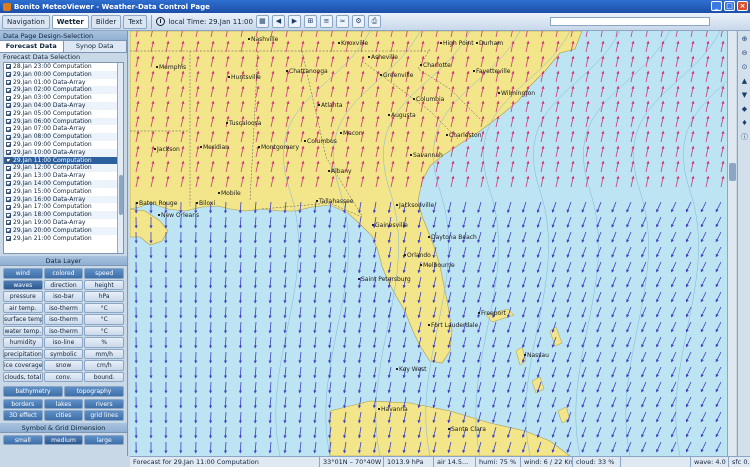 Image resolution: width=750 pixels, height=467 pixels. What do you see at coordinates (26, 21) in the screenshot?
I see `tab-navigation: Navigation` at bounding box center [26, 21].